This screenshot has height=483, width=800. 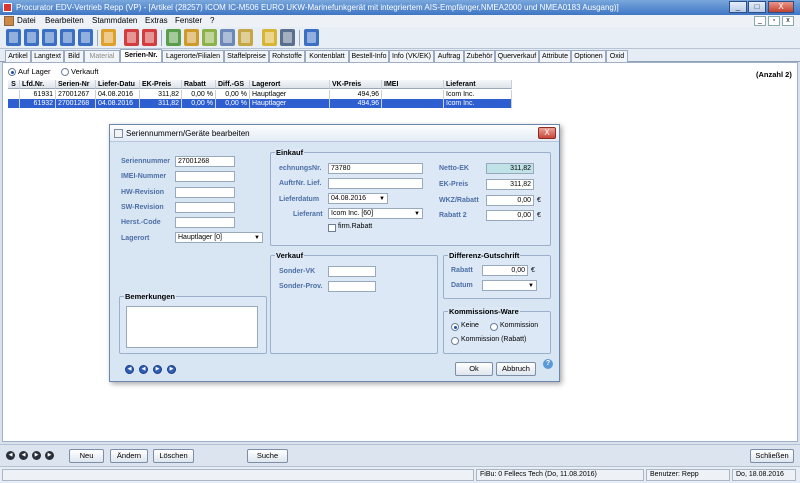 I want to click on rechnungsnr-field: 73780, so click(x=375, y=168).